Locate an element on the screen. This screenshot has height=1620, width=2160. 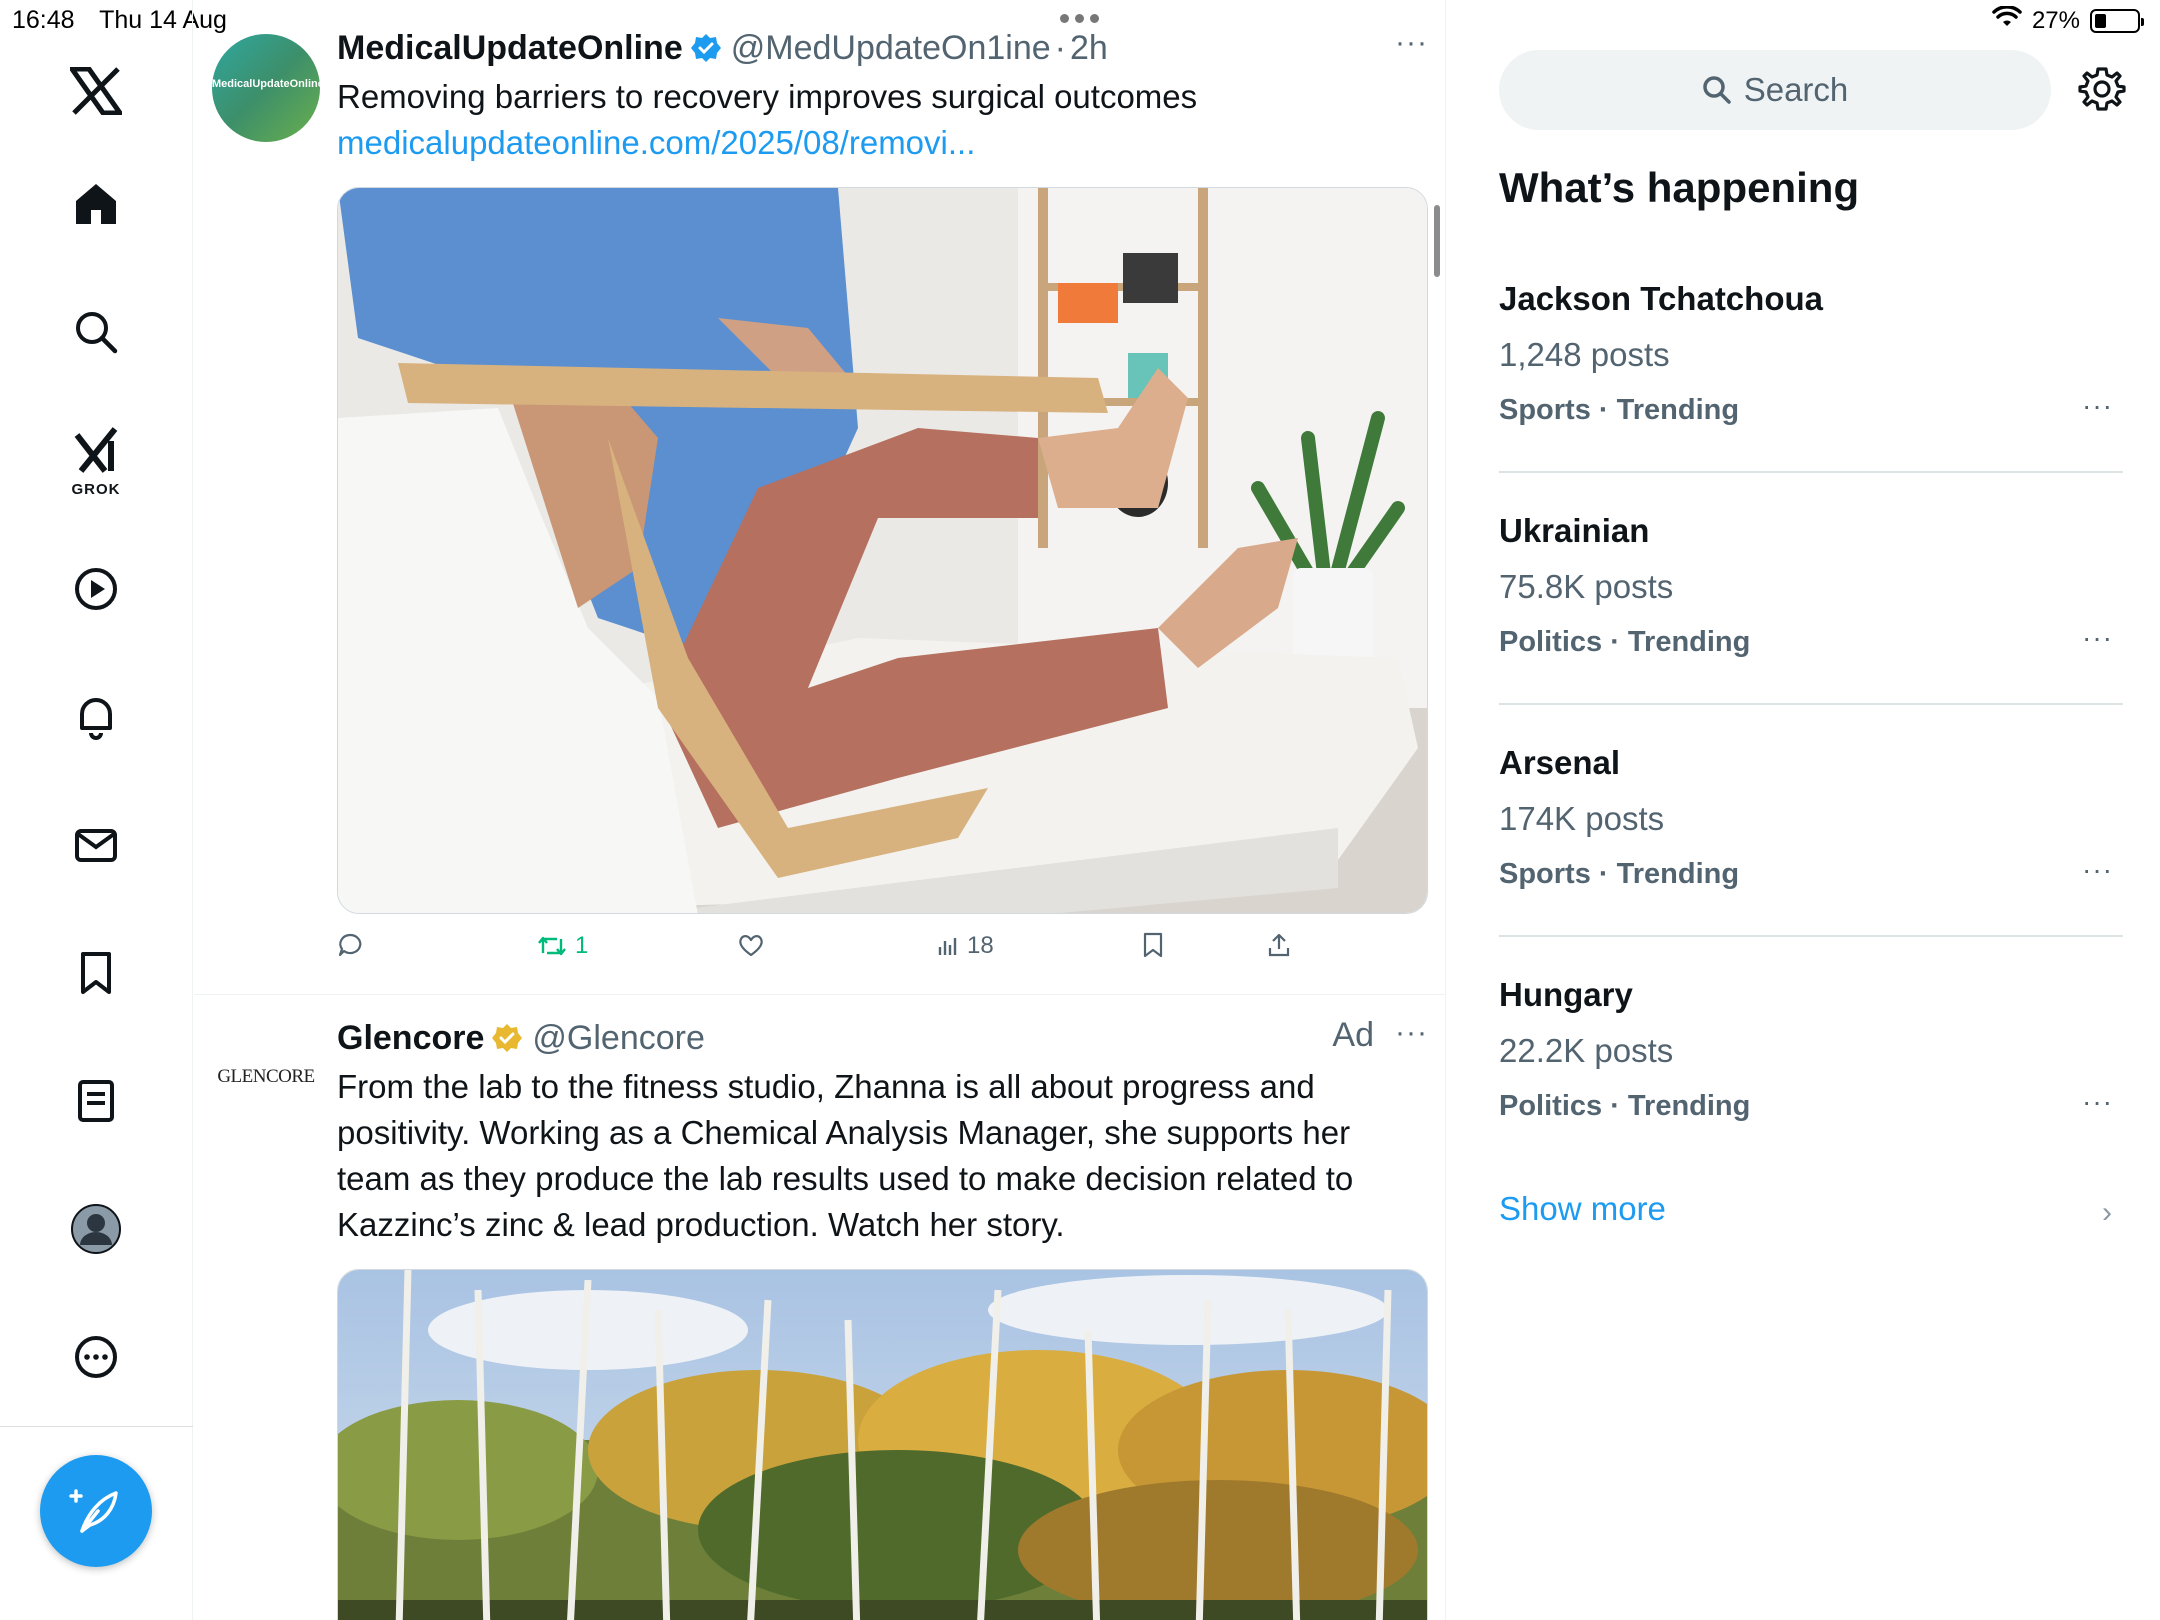
video-play-icon is located at coordinates (96, 589).